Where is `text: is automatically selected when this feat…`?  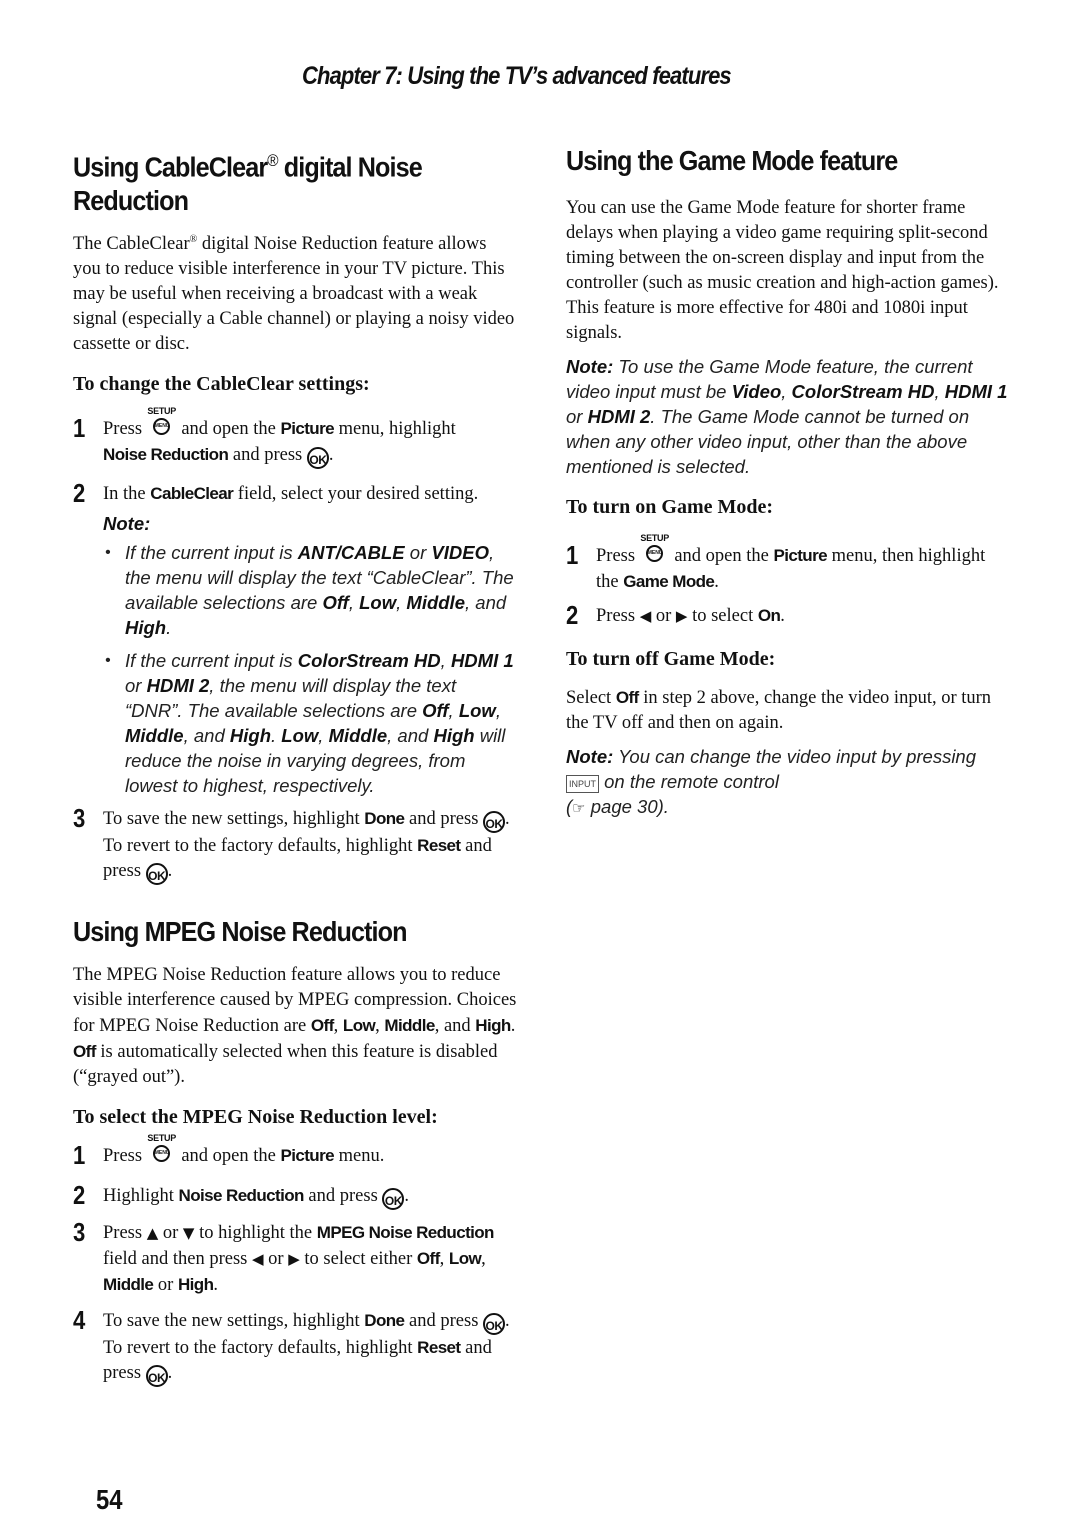 text: is automatically selected when this feat… is located at coordinates (285, 1065).